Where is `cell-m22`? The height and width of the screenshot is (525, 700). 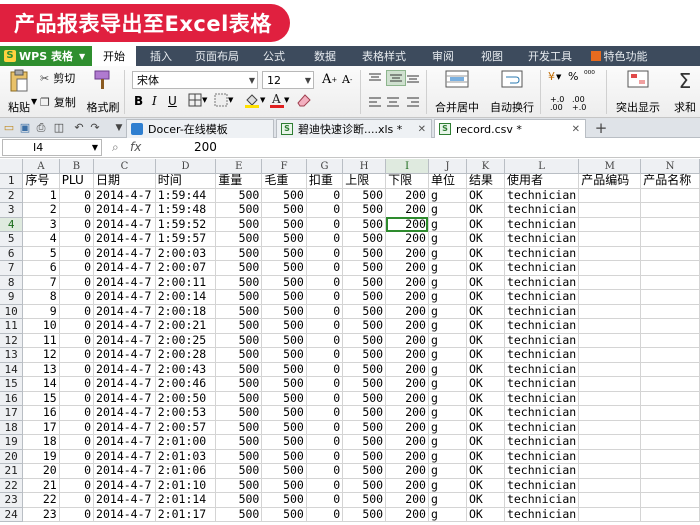
cell-m22 is located at coordinates (610, 485).